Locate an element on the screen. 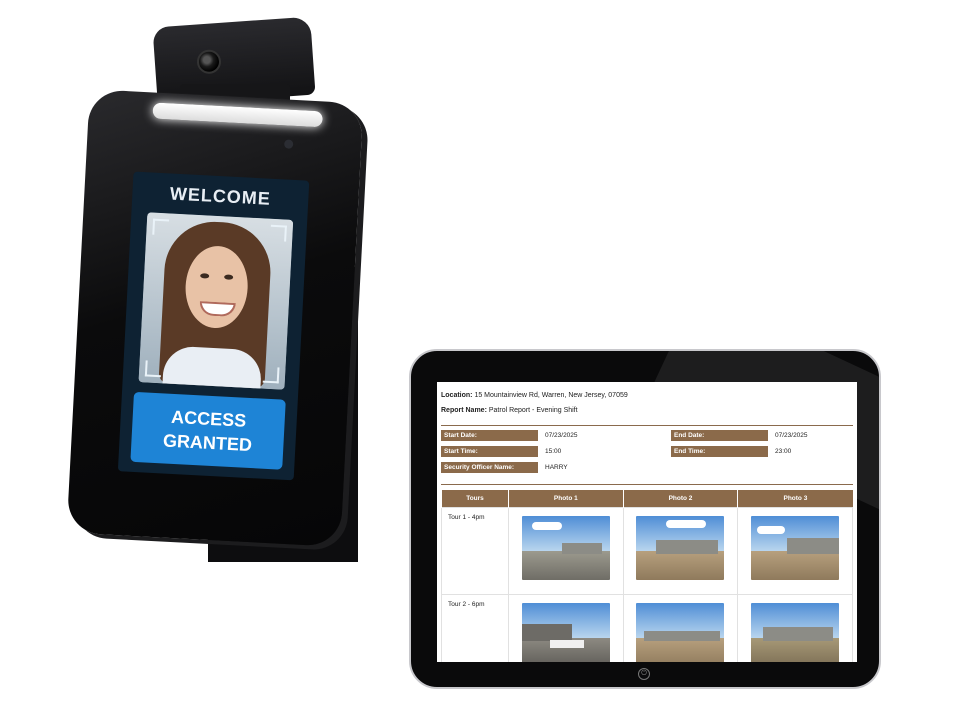 The image size is (954, 720). report-name-value: Patrol Report - Evening Shift is located at coordinates (533, 410).